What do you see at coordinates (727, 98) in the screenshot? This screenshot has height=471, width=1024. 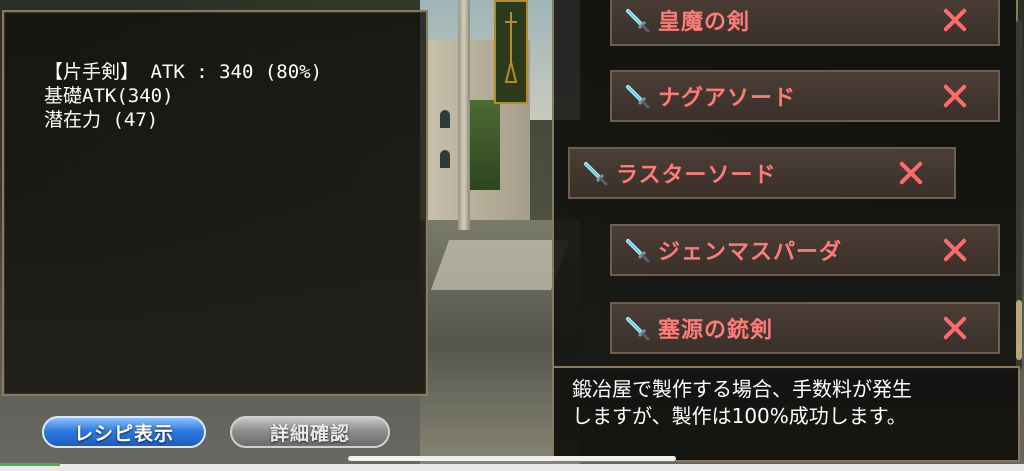 I see `item-name: ナグアソード` at bounding box center [727, 98].